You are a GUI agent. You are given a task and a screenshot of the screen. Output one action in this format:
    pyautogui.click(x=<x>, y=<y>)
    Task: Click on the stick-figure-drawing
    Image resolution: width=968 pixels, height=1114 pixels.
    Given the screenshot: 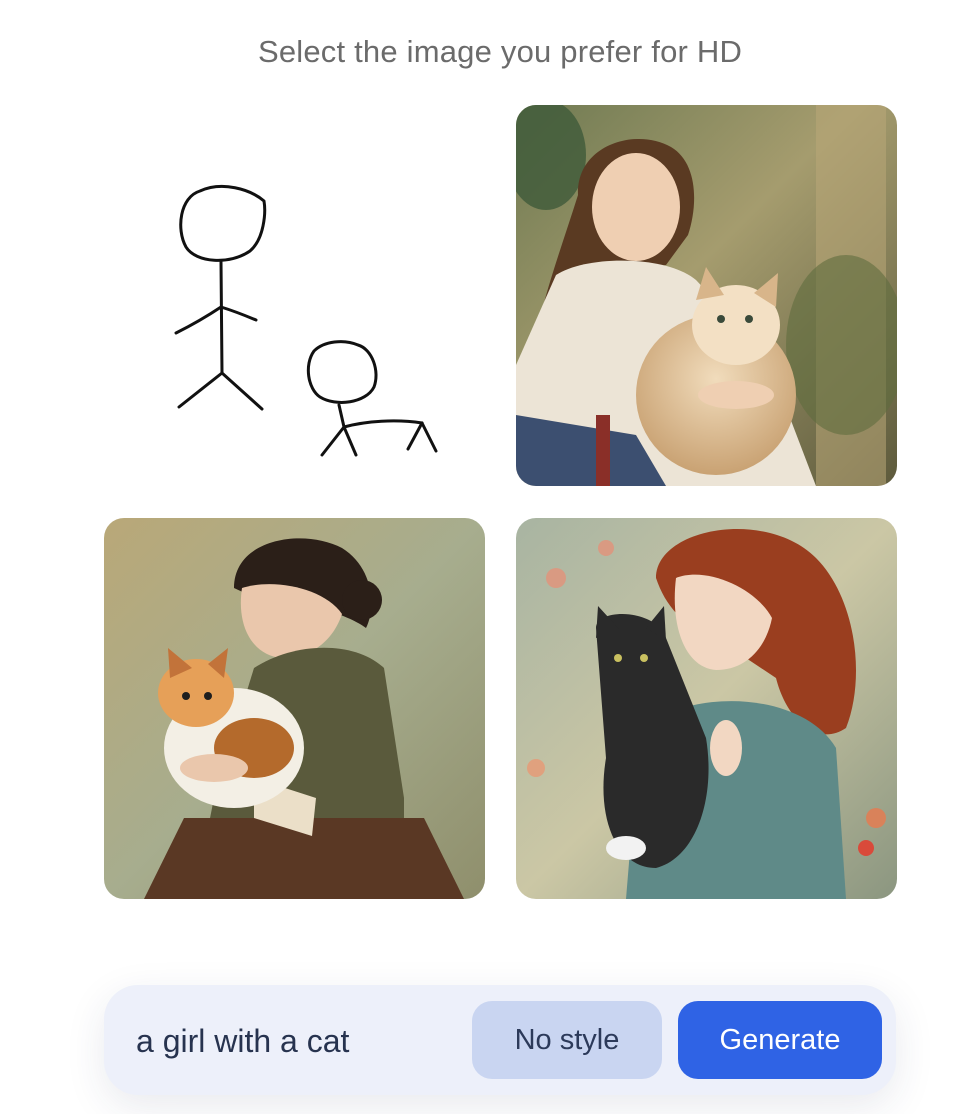 What is the action you would take?
    pyautogui.click(x=306, y=320)
    